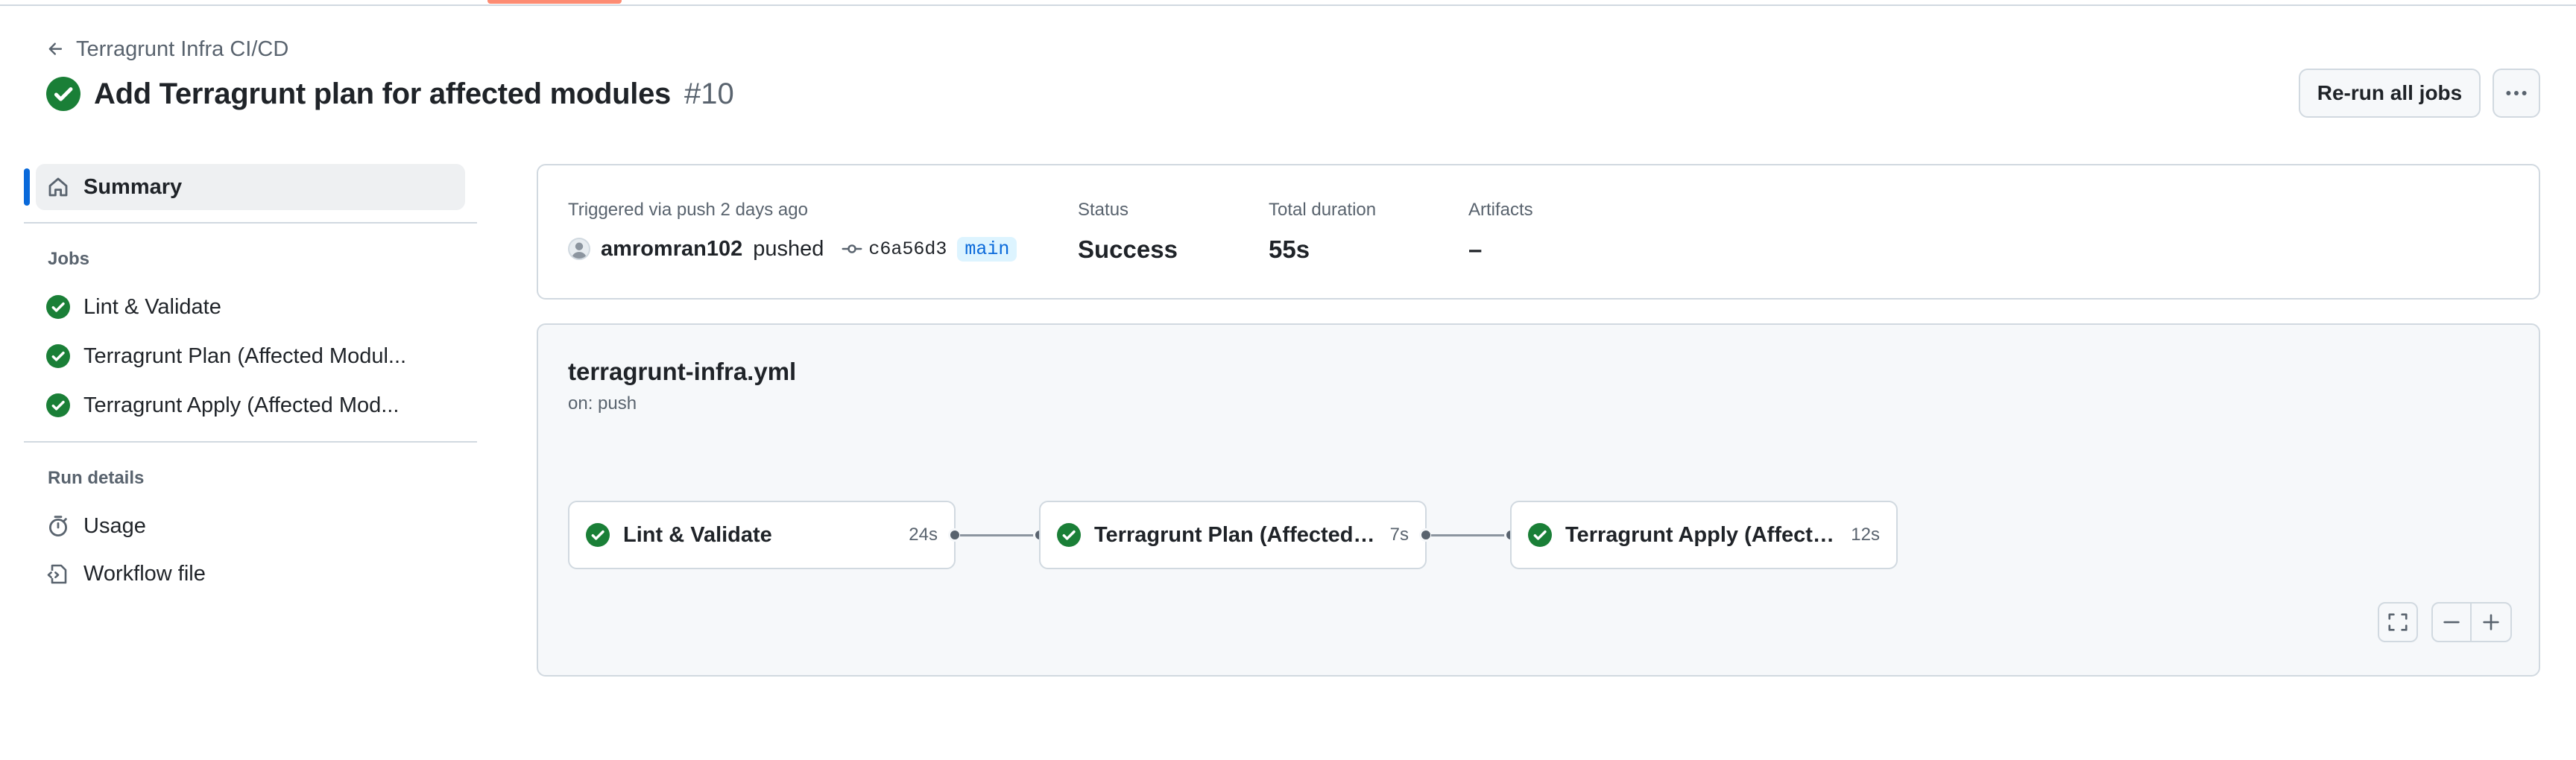  I want to click on sidebar-item-label: Workflow file, so click(144, 573).